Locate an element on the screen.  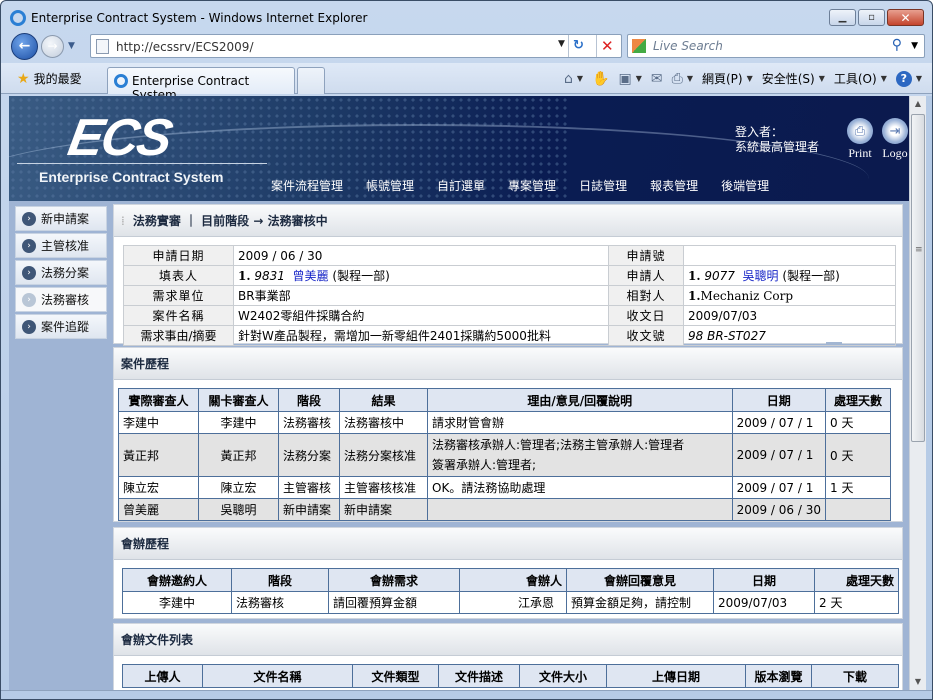
counterparty: 1.Mechaniz Corp is located at coordinates (789, 295).